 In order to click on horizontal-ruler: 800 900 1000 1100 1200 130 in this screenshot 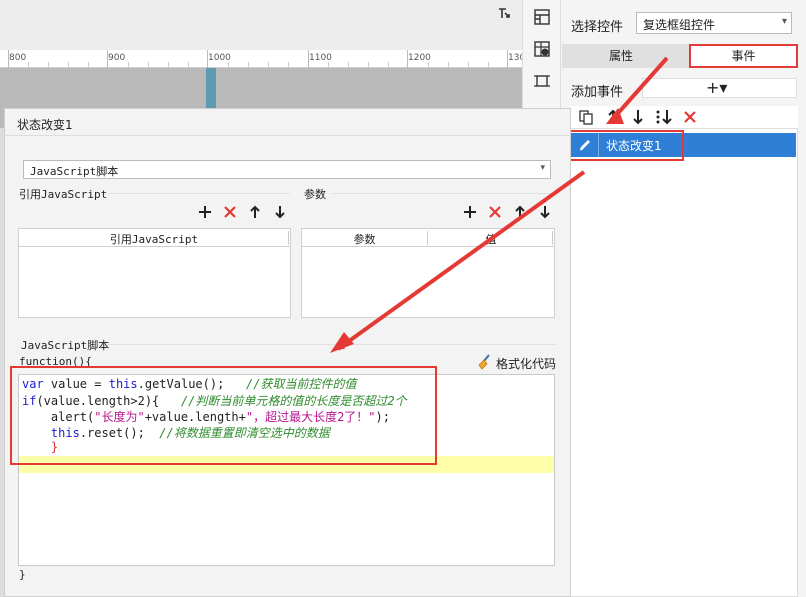, I will do `click(262, 59)`.